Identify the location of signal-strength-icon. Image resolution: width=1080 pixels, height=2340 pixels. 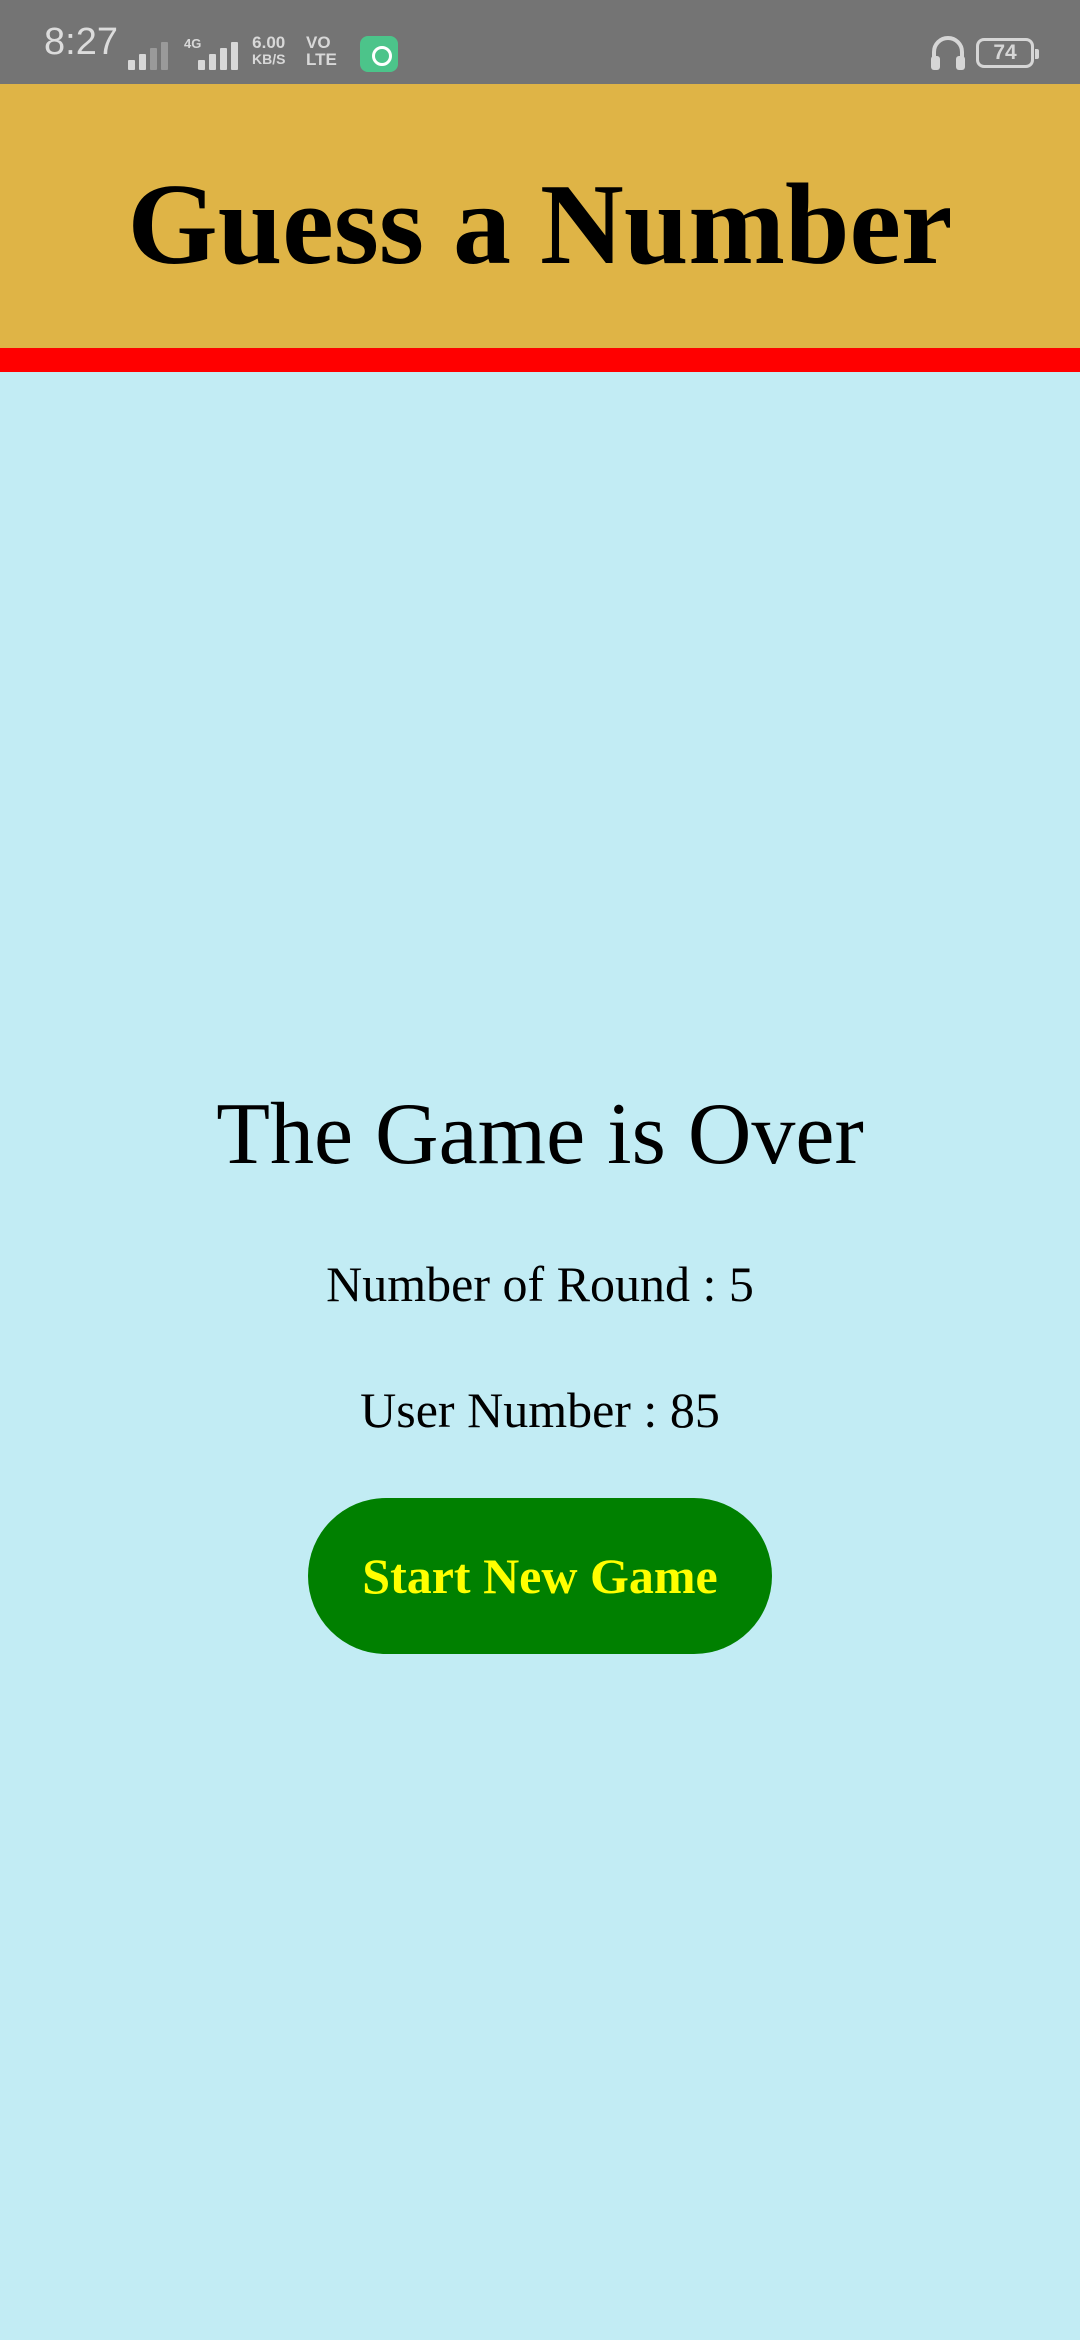
(150, 54).